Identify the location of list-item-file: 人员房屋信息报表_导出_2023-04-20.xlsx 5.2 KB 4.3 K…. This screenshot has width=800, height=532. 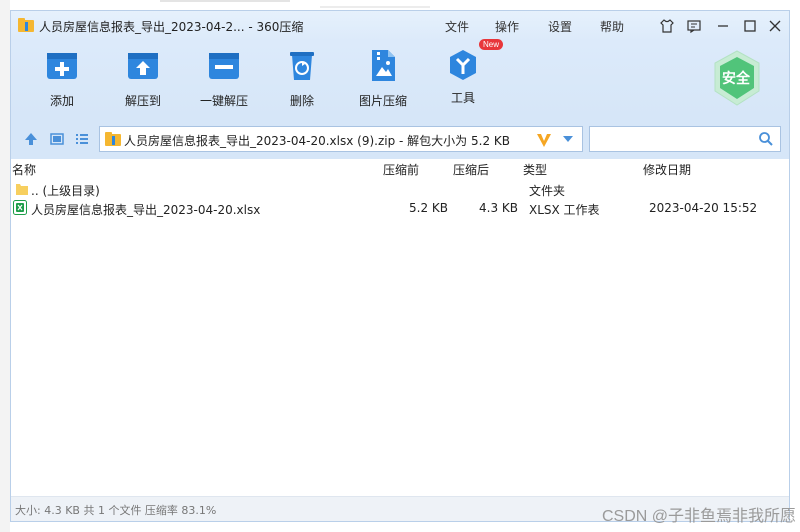
(400, 208).